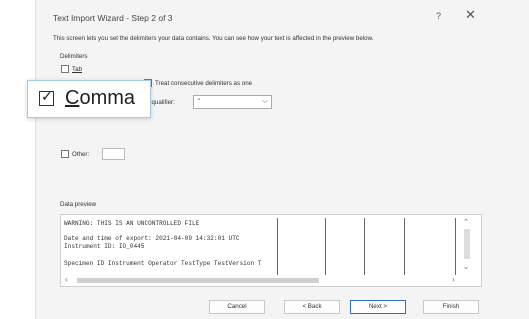 This screenshot has width=529, height=319. What do you see at coordinates (451, 307) in the screenshot?
I see `finish-button: Finish` at bounding box center [451, 307].